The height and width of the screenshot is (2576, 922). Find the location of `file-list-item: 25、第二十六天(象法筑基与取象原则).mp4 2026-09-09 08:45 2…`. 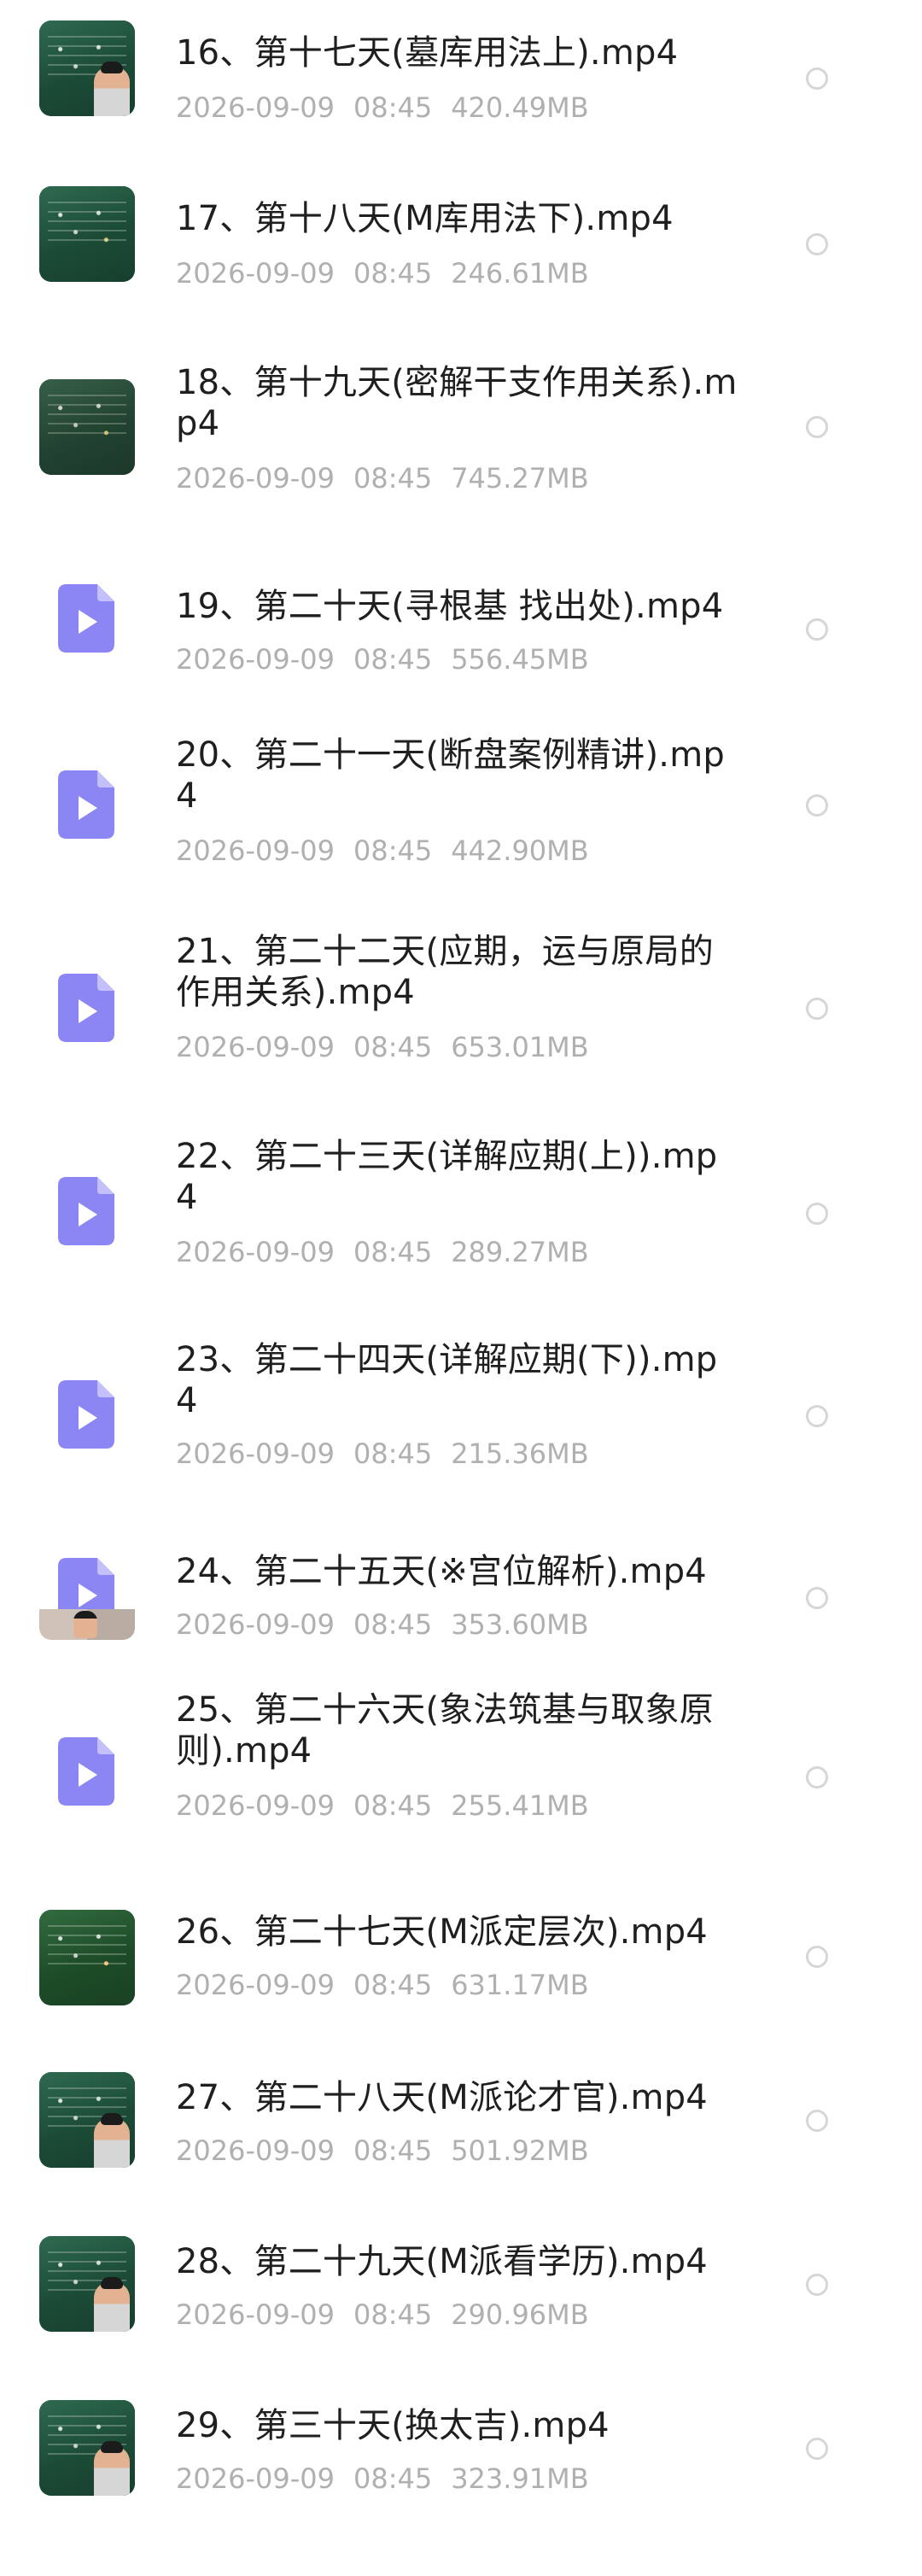

file-list-item: 25、第二十六天(象法筑基与取象原则).mp4 2026-09-09 08:45 2… is located at coordinates (461, 1787).